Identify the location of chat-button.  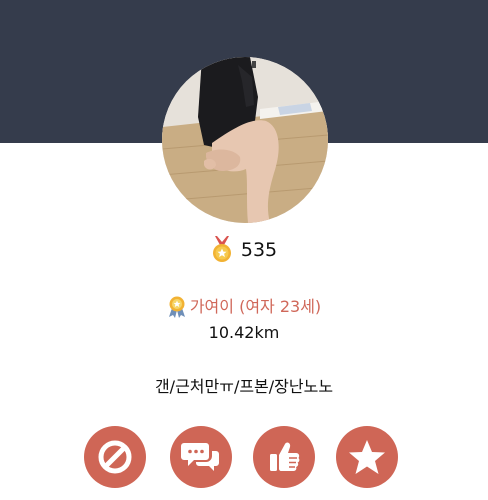
(201, 457).